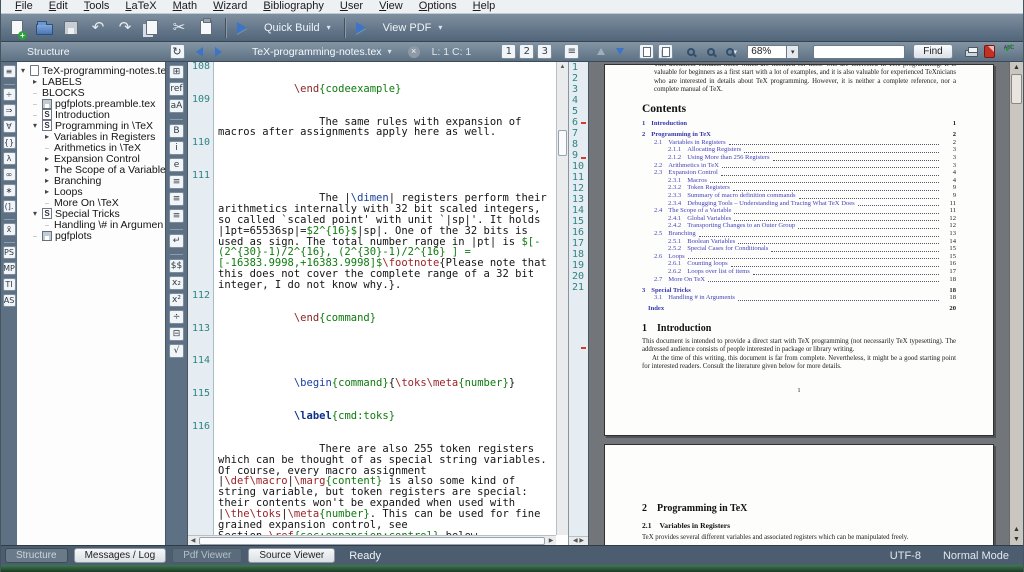 This screenshot has height=572, width=1024. What do you see at coordinates (600, 51) in the screenshot?
I see `previous-mark-button` at bounding box center [600, 51].